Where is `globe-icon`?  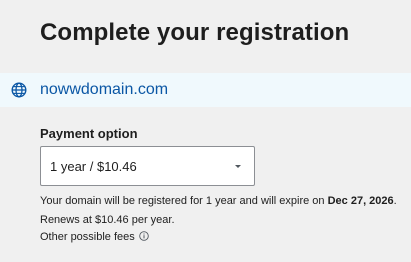
globe-icon is located at coordinates (19, 90).